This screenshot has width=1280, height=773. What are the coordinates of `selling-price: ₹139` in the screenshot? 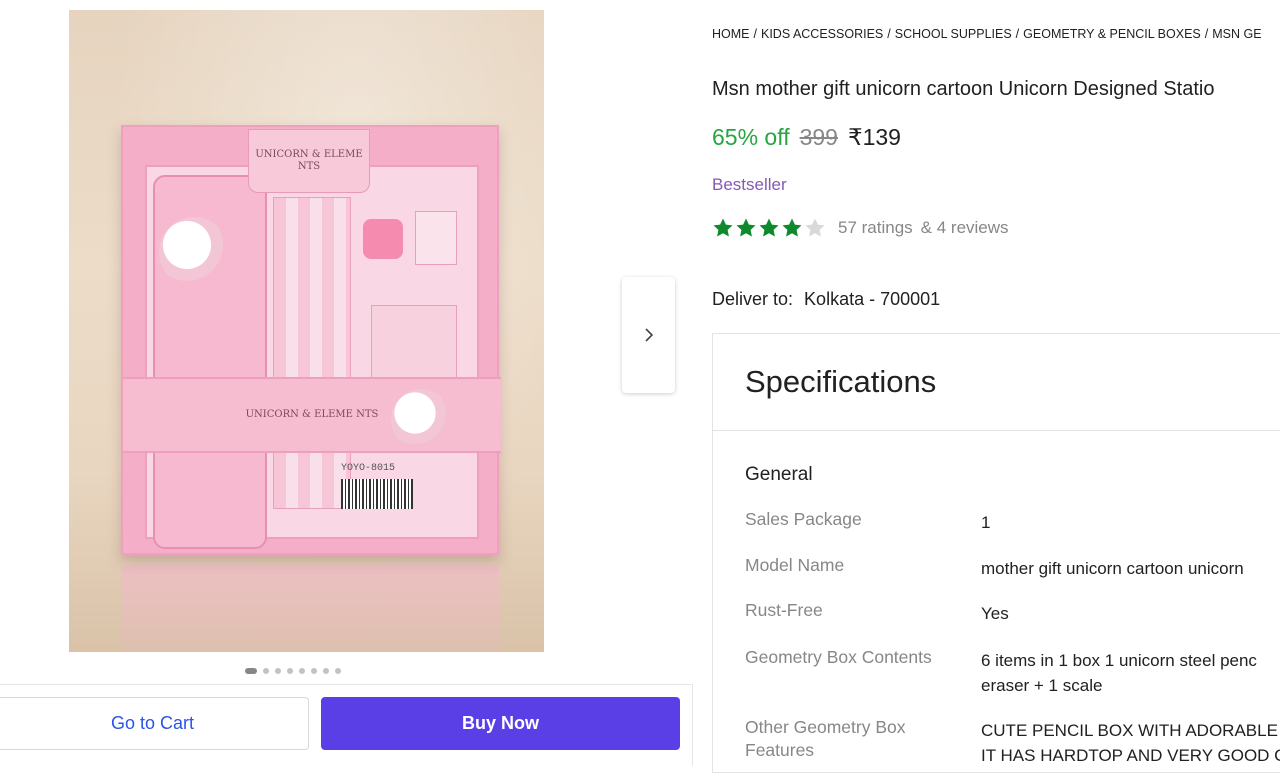 It's located at (874, 137).